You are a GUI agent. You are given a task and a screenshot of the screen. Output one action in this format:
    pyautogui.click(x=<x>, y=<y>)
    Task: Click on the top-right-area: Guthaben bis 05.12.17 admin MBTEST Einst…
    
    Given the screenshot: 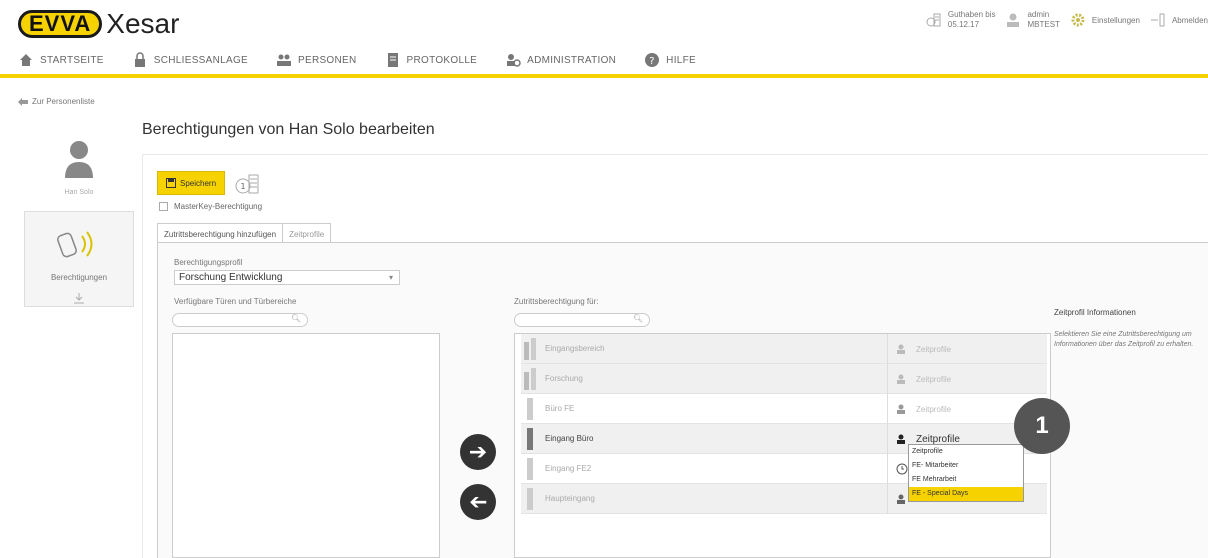 What is the action you would take?
    pyautogui.click(x=1067, y=20)
    